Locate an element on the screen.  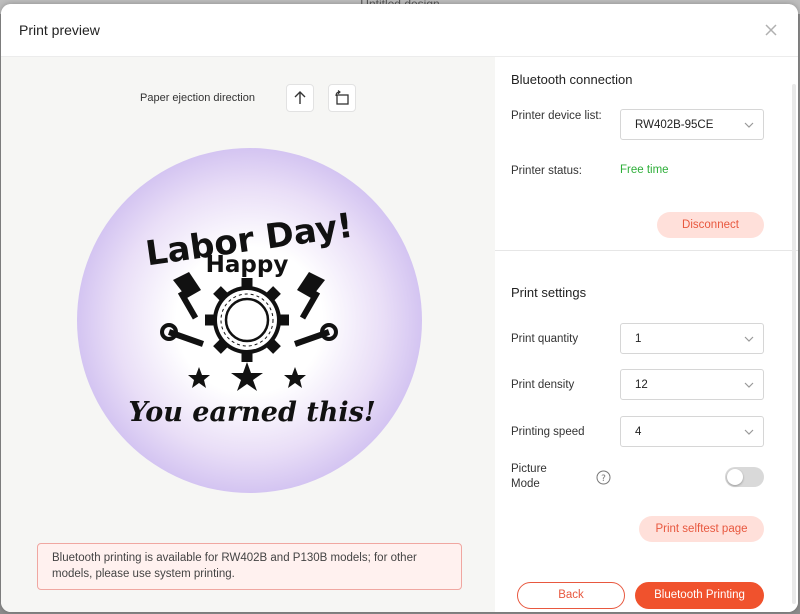
disconnect-button: Disconnect is located at coordinates (710, 225).